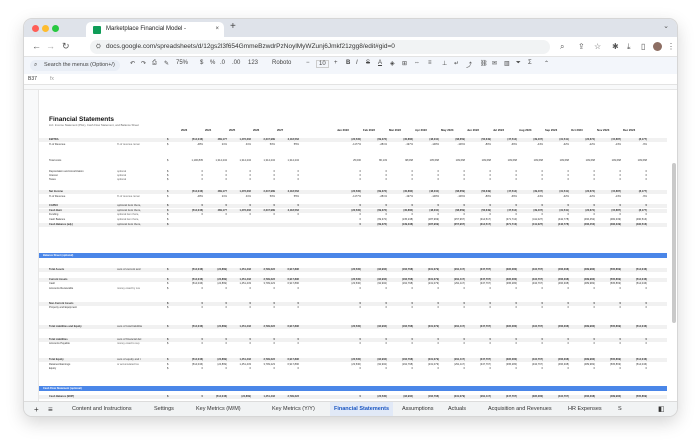 The height and width of the screenshot is (445, 700). I want to click on month-cell: (69,372), so click(376, 225).